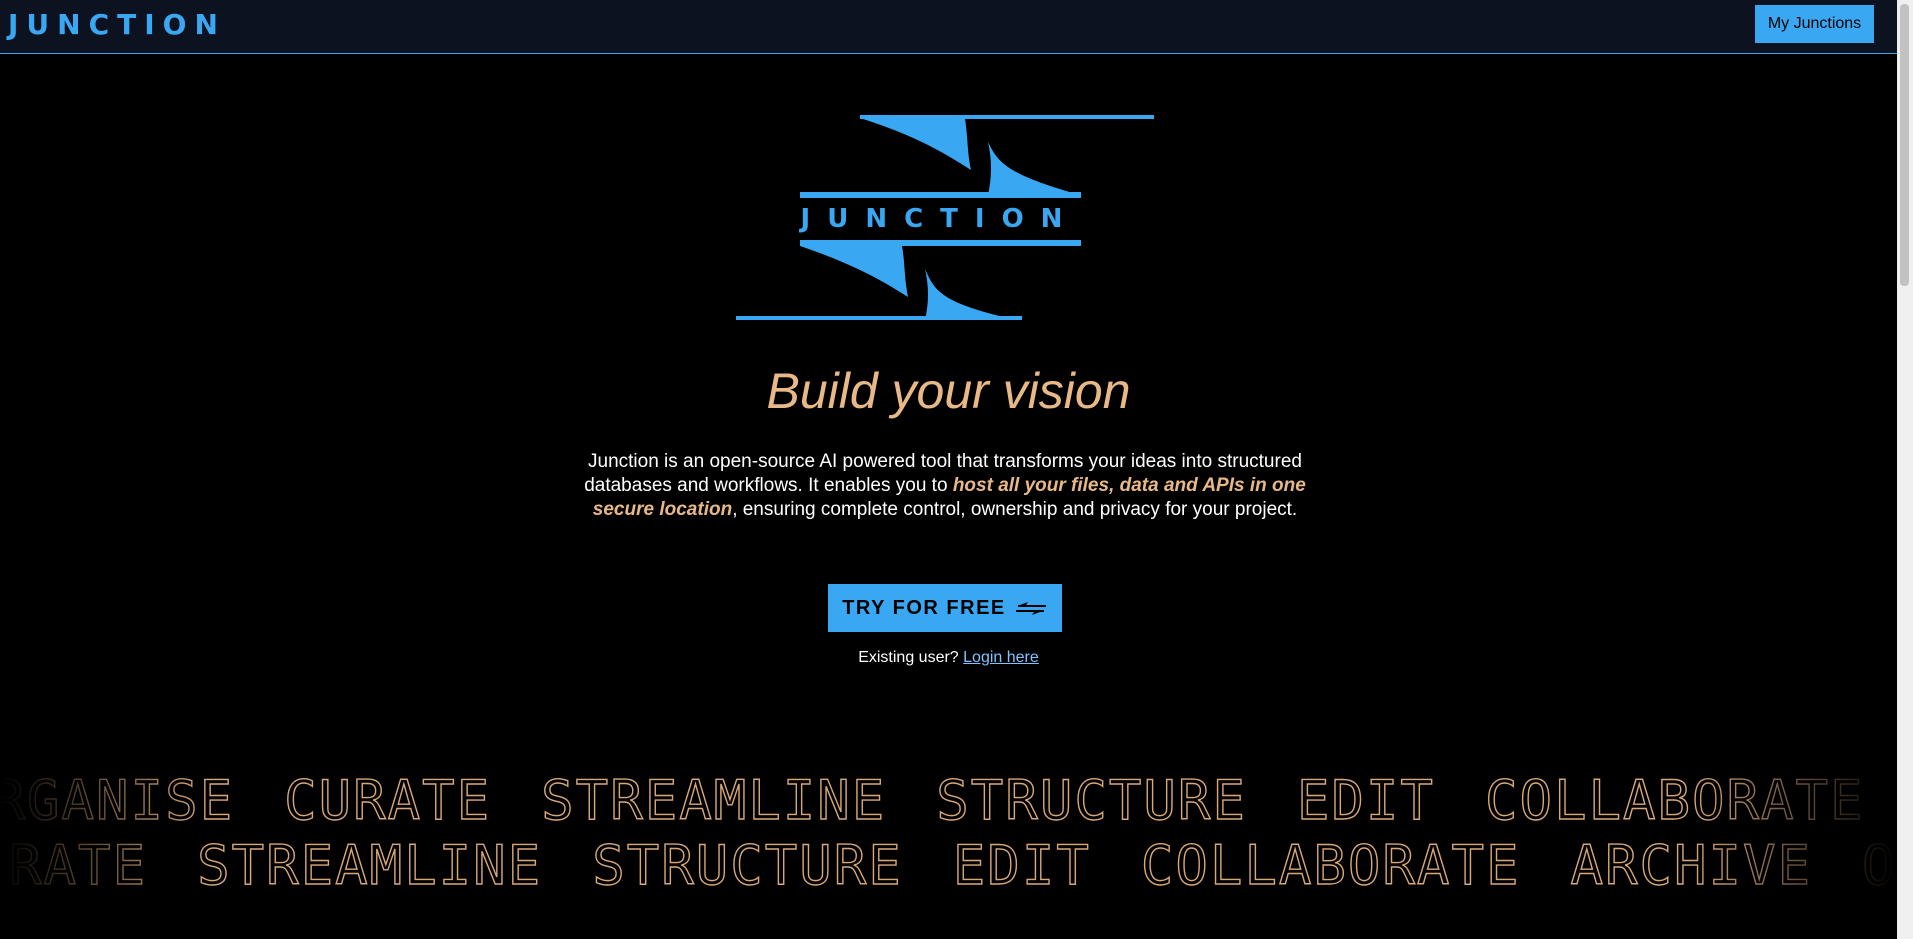  Describe the element at coordinates (1904, 145) in the screenshot. I see `scrollbar-thumb` at that location.